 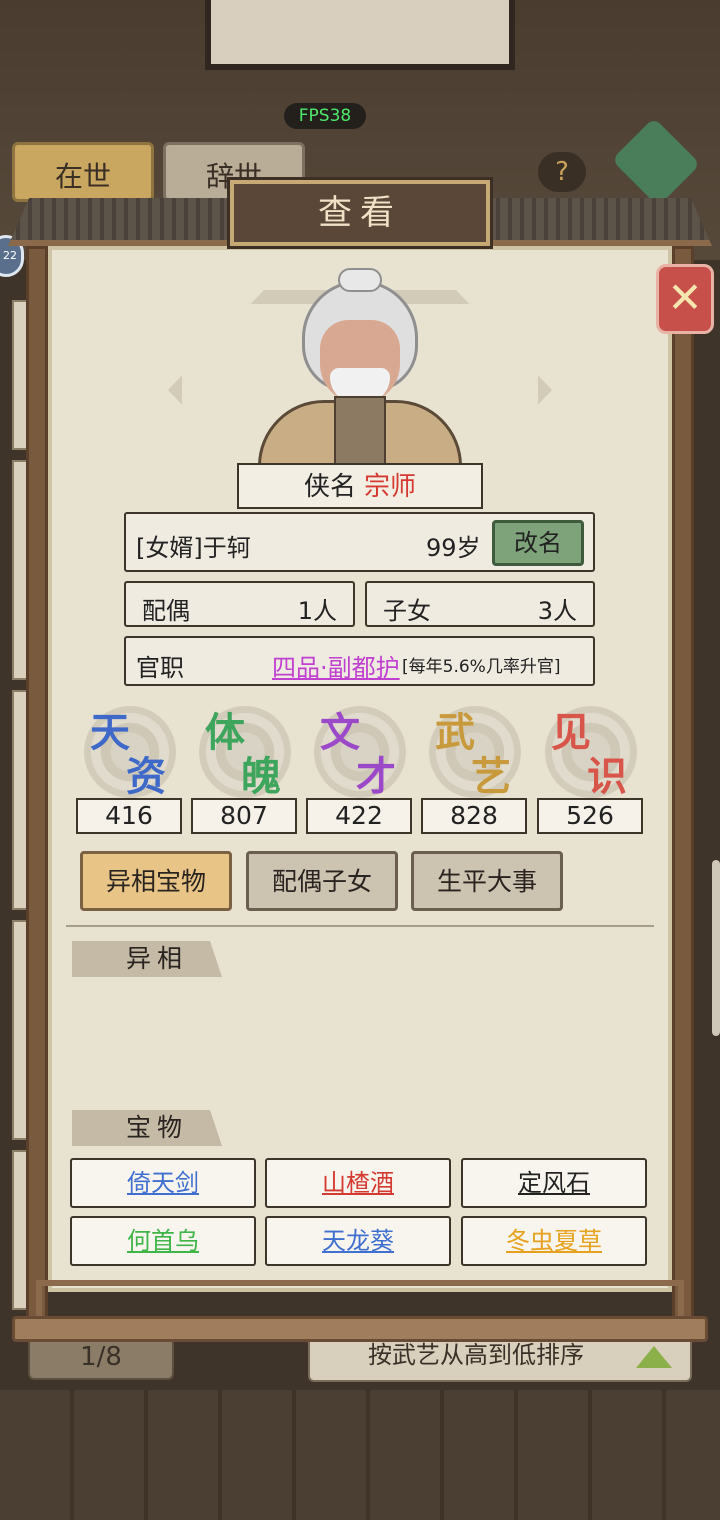 What do you see at coordinates (554, 1241) in the screenshot?
I see `treasure-item: 冬虫夏草` at bounding box center [554, 1241].